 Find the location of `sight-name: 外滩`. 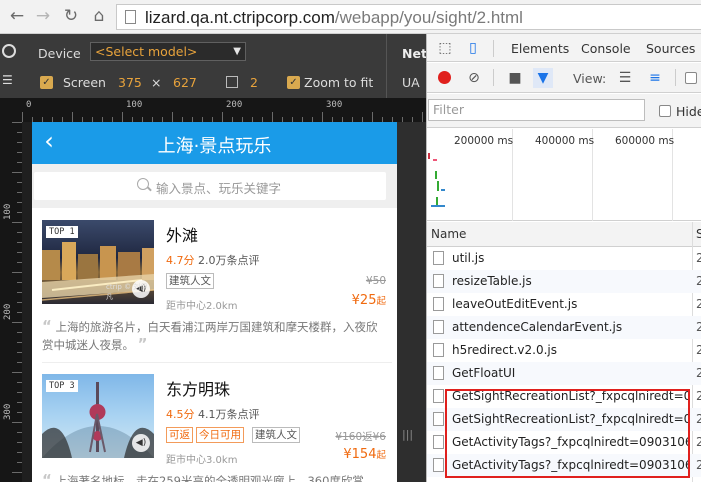

sight-name: 外滩 is located at coordinates (182, 234).